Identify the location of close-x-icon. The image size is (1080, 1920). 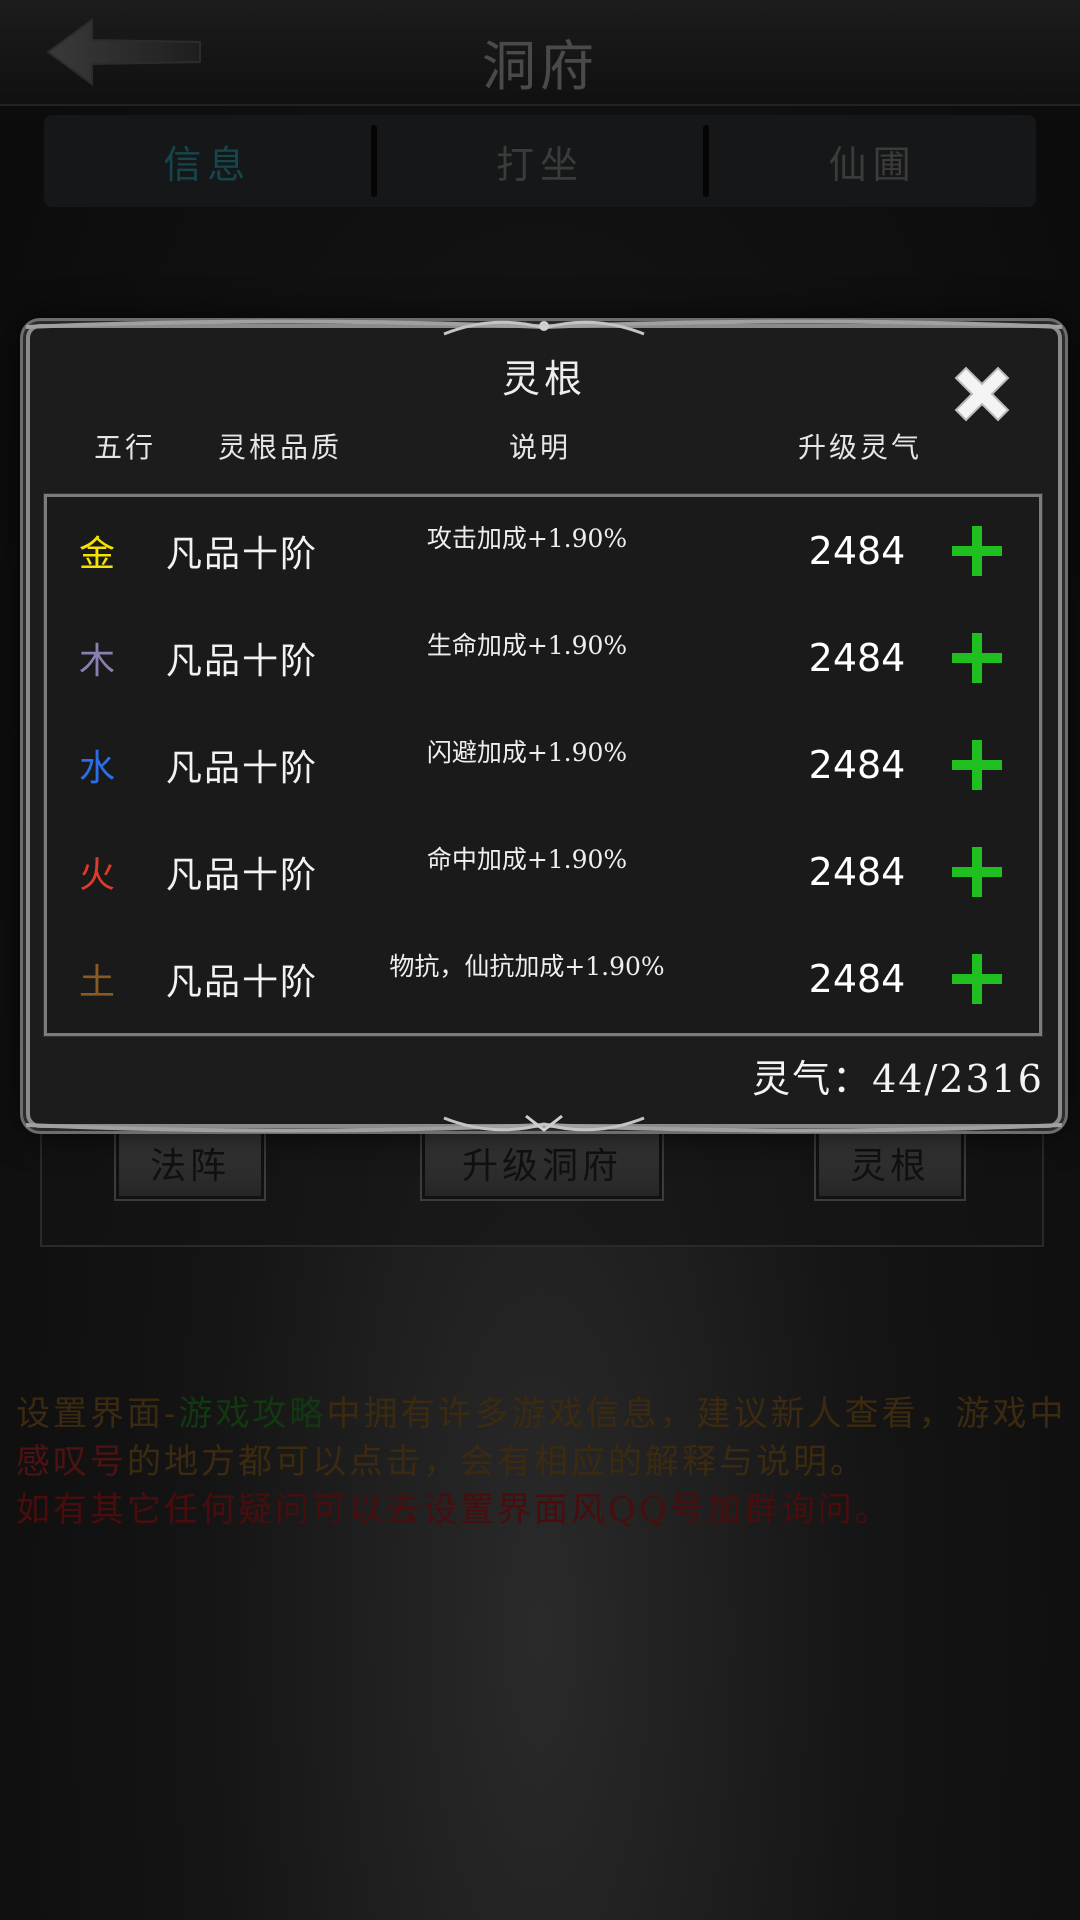
(982, 394).